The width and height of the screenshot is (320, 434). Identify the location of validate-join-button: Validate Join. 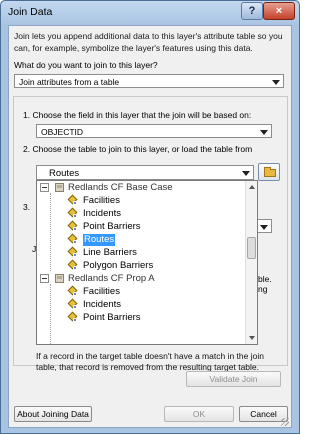
(233, 379).